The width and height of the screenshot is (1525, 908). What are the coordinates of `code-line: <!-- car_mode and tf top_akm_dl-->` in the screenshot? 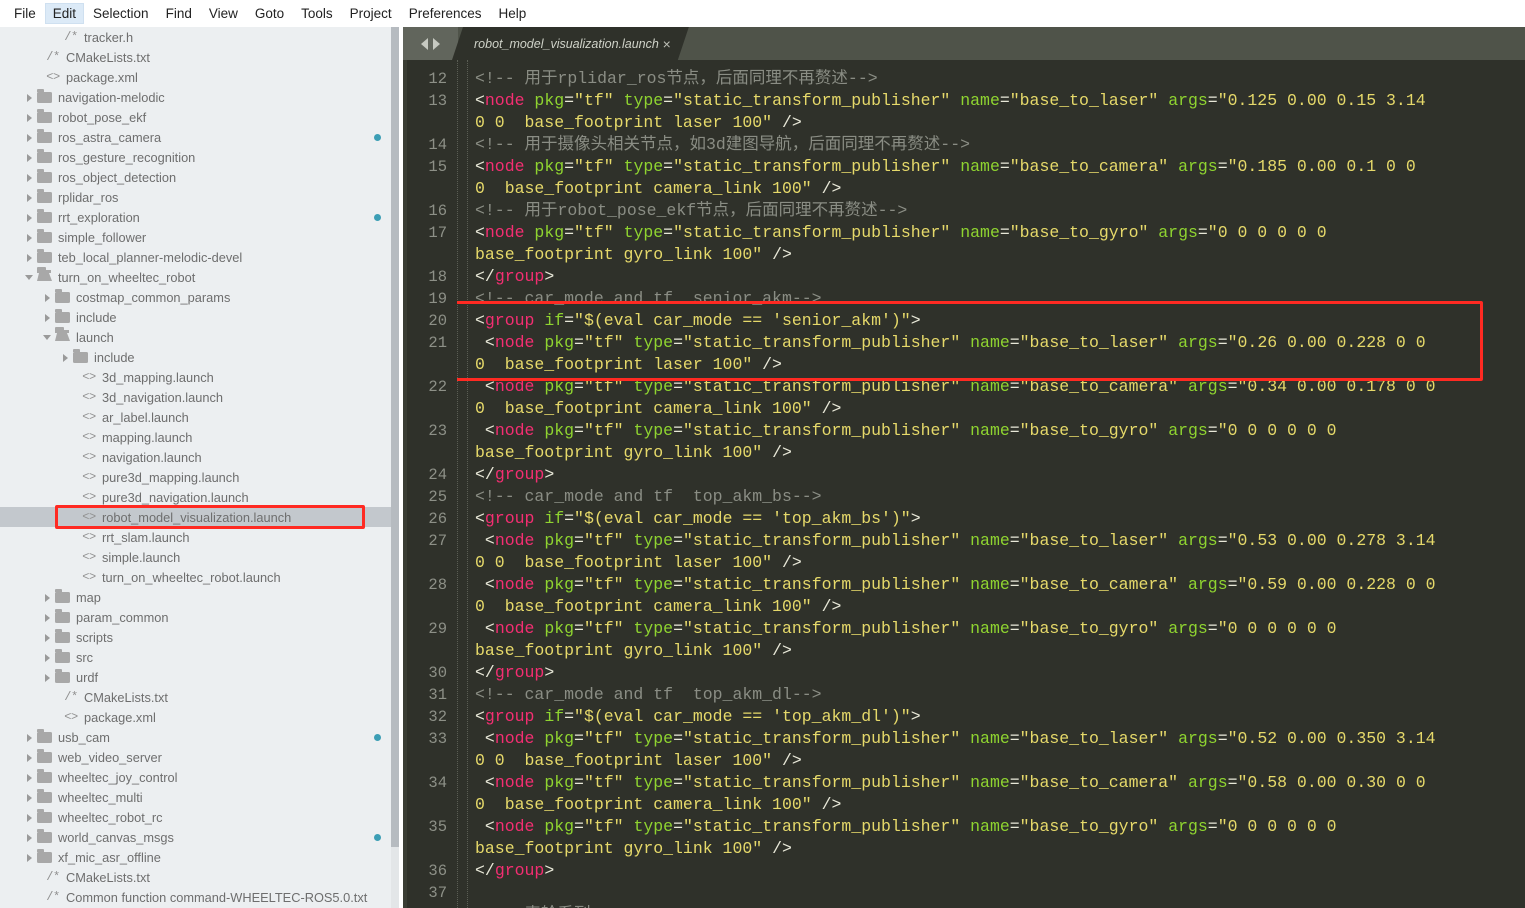 It's located at (1000, 695).